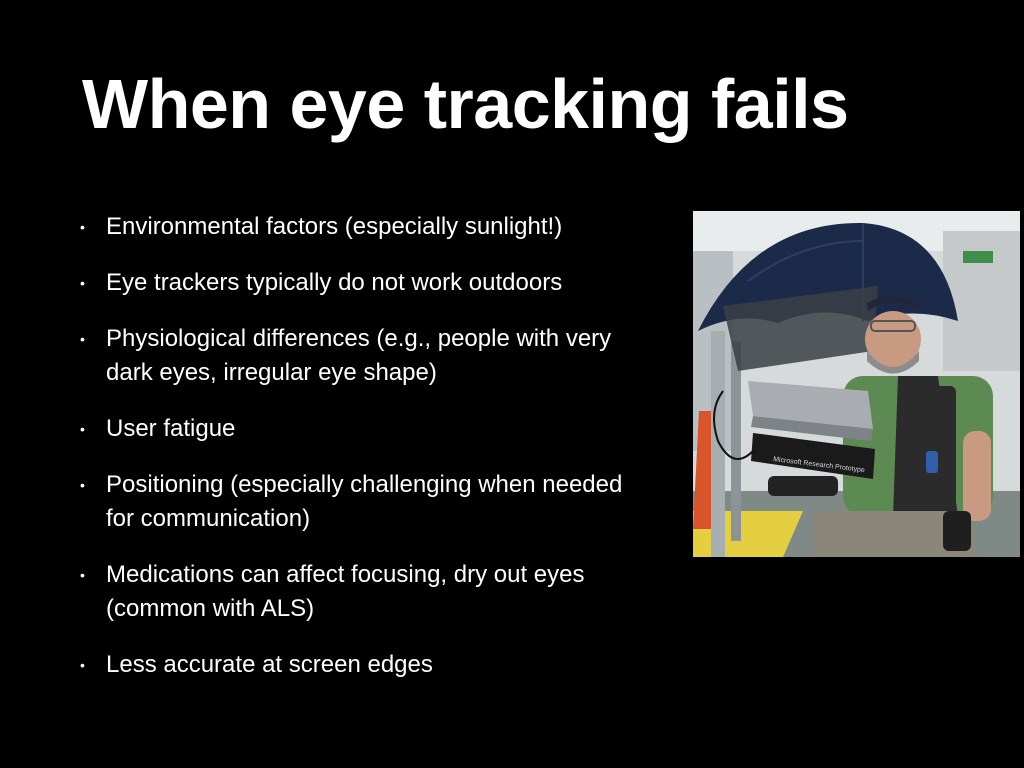 This screenshot has width=1024, height=768. I want to click on exit-sign, so click(978, 257).